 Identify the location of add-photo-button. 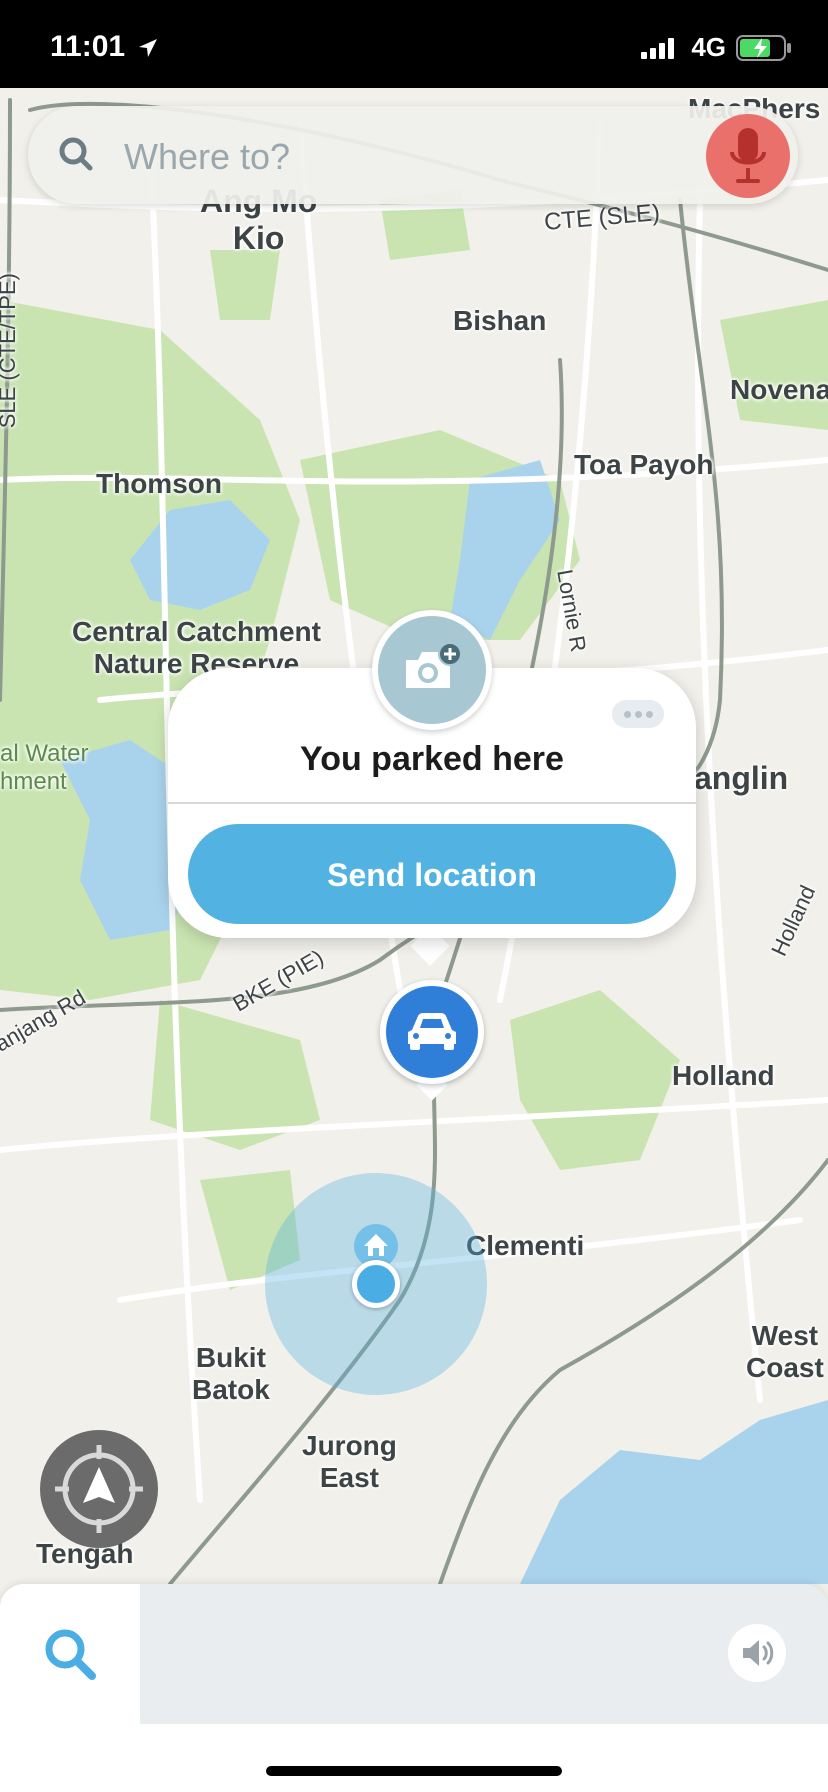
(432, 670).